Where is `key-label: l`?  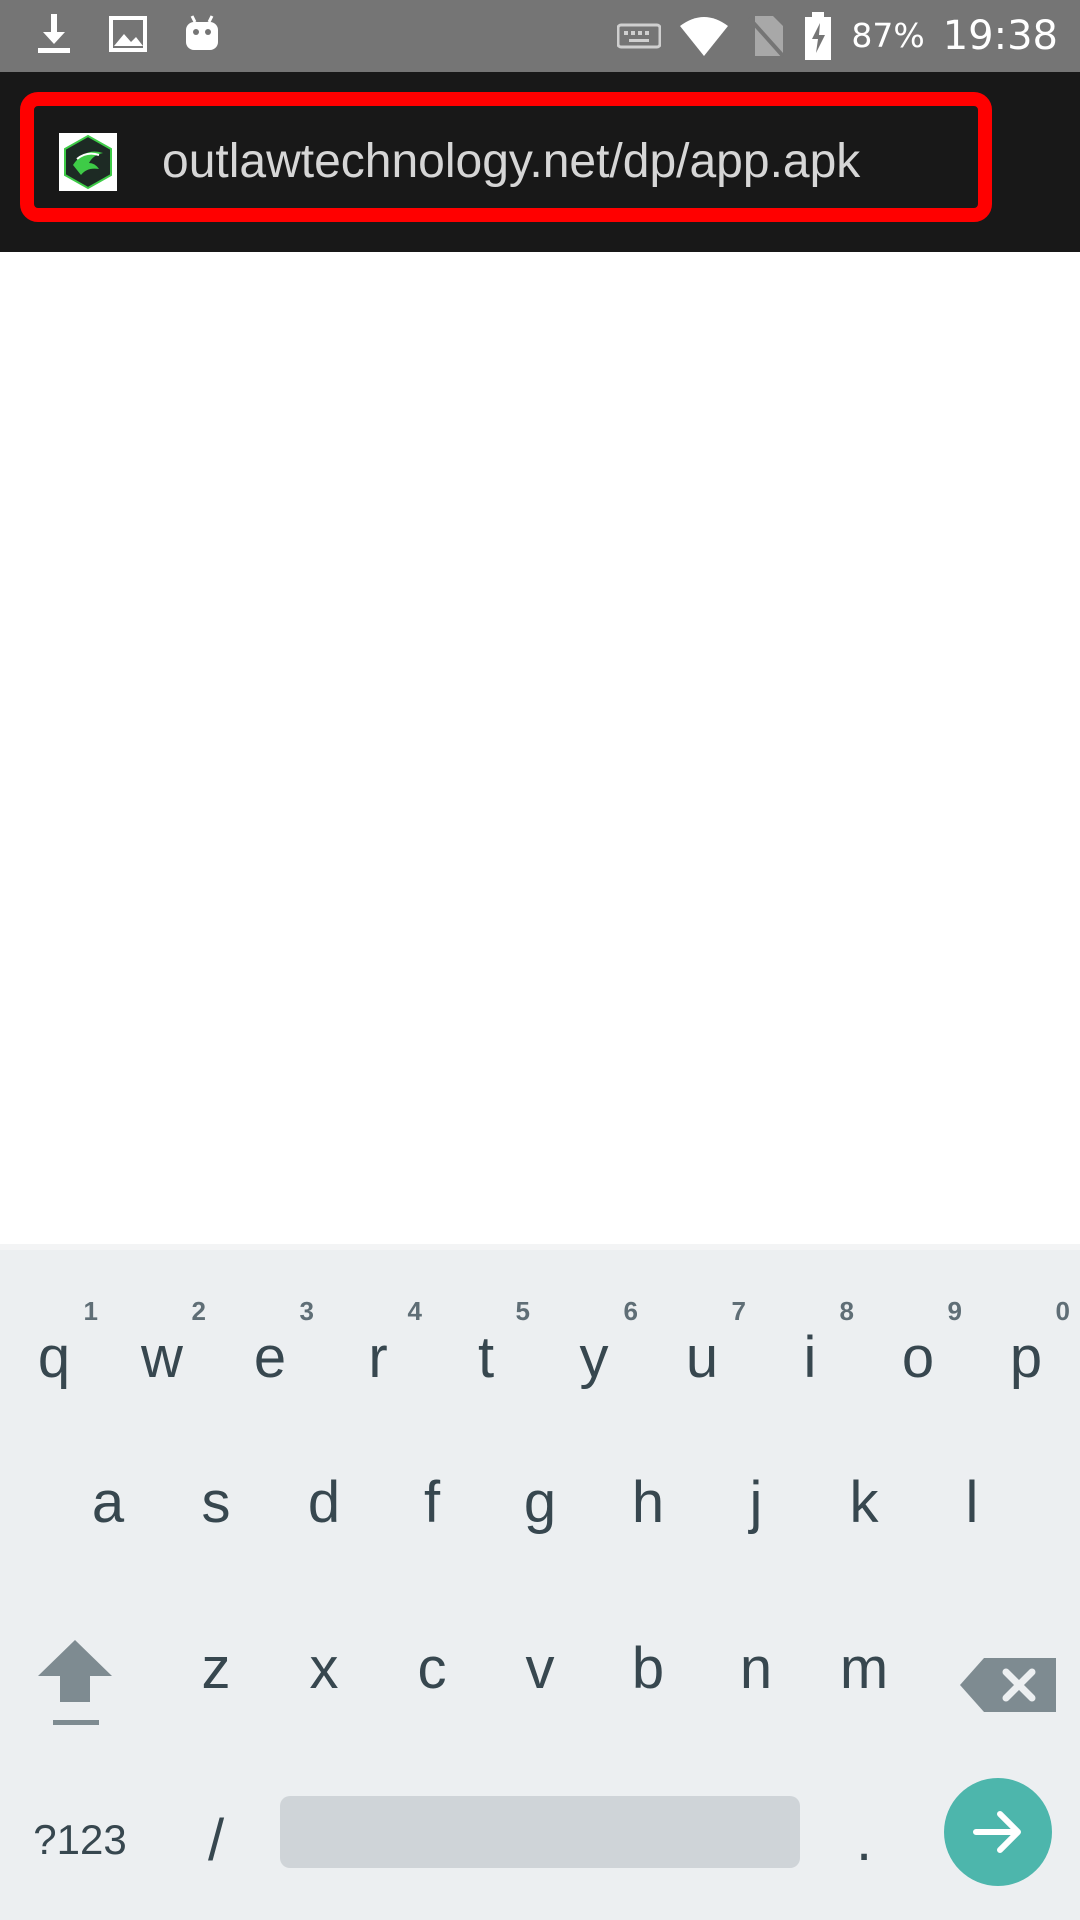 key-label: l is located at coordinates (972, 1502).